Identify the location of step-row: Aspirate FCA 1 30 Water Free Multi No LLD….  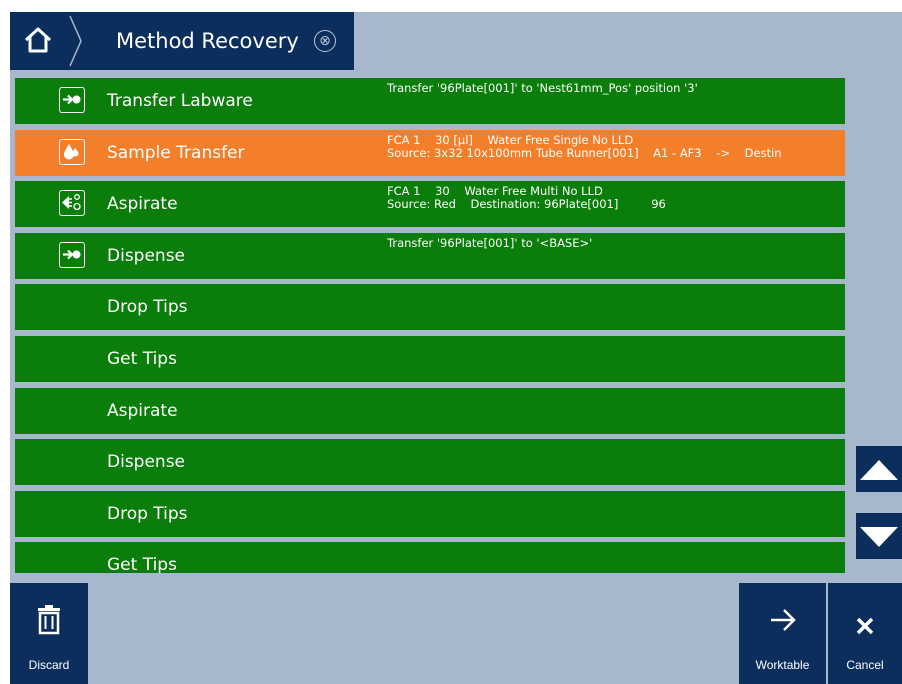
(430, 204).